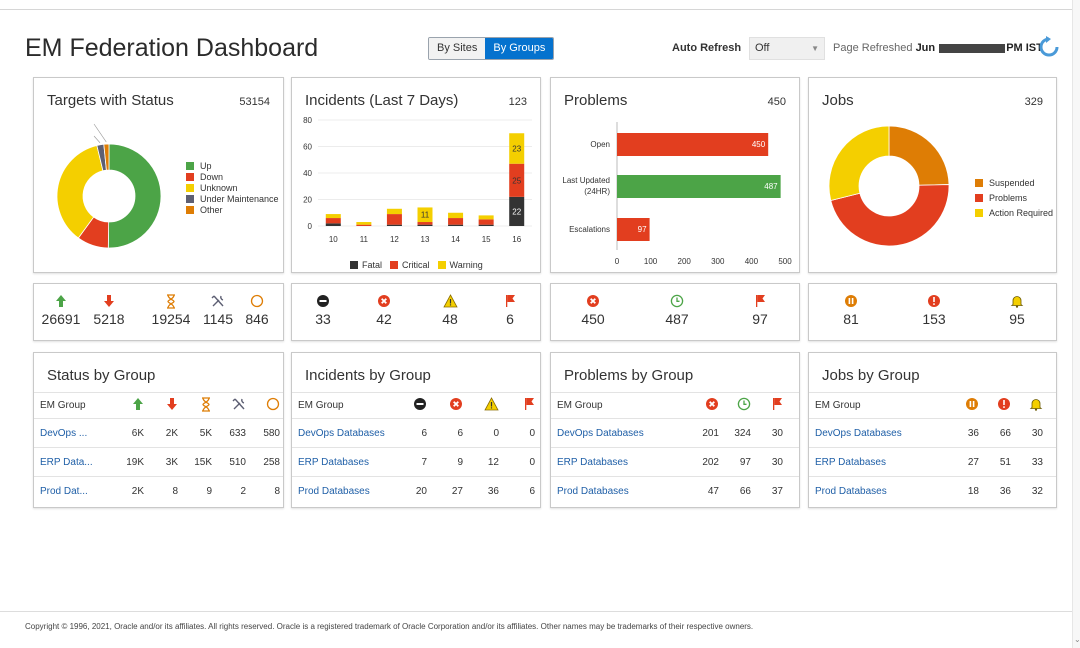  Describe the element at coordinates (323, 310) in the screenshot. I see `stat-item: 33` at that location.